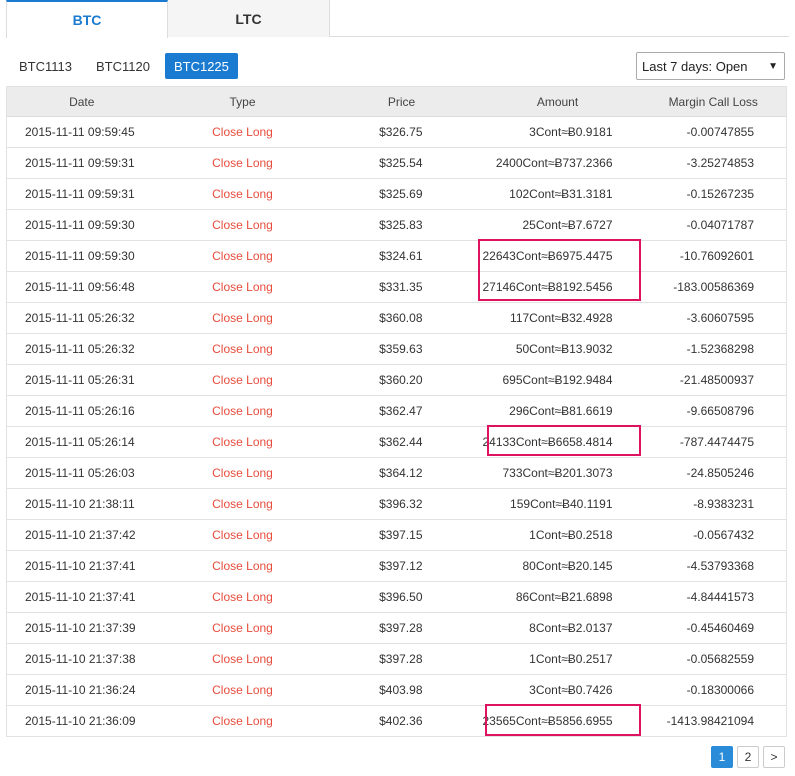  What do you see at coordinates (81, 473) in the screenshot?
I see `cell-date: 2015-11-11 05:26:03` at bounding box center [81, 473].